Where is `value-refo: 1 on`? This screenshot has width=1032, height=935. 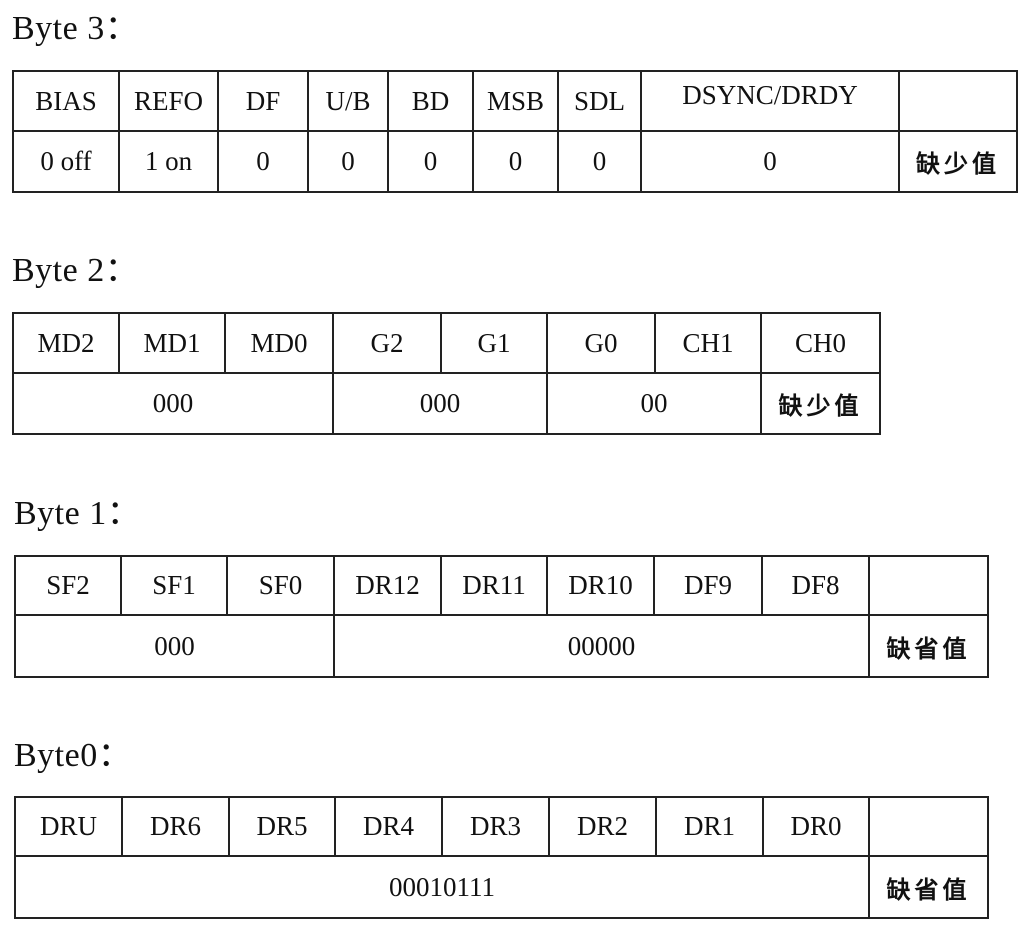 value-refo: 1 on is located at coordinates (168, 161).